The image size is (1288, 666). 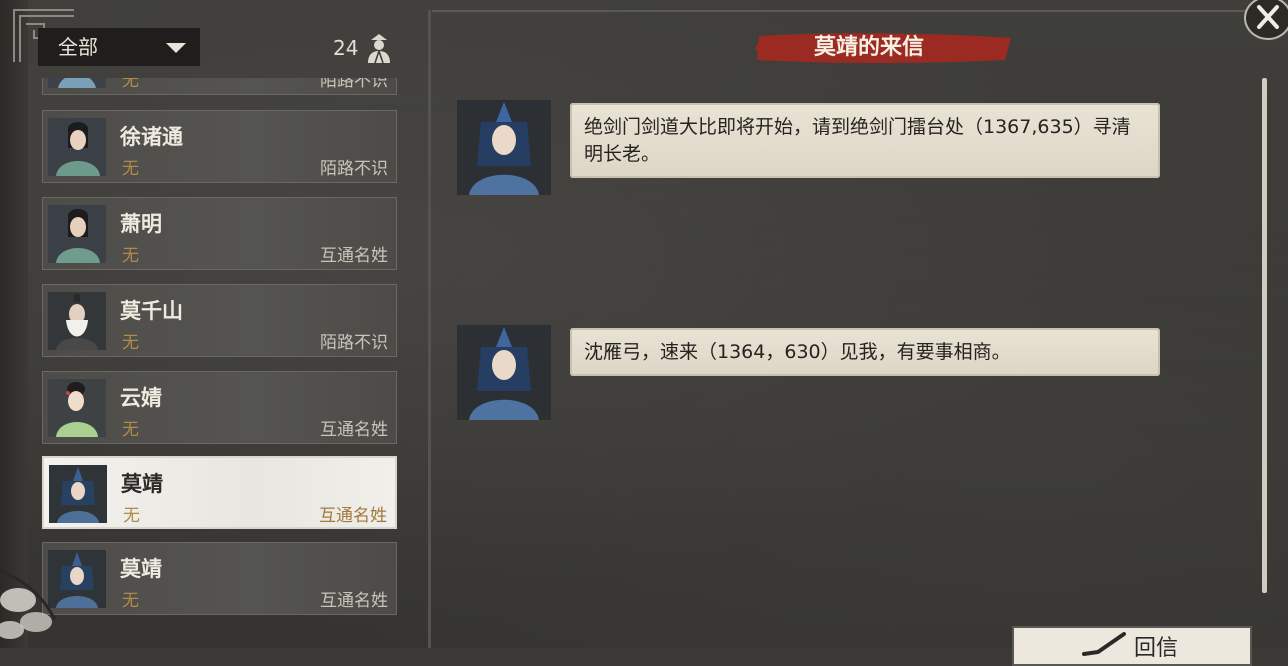 What do you see at coordinates (219, 233) in the screenshot?
I see `contact-card: 萧明 无 互通名姓` at bounding box center [219, 233].